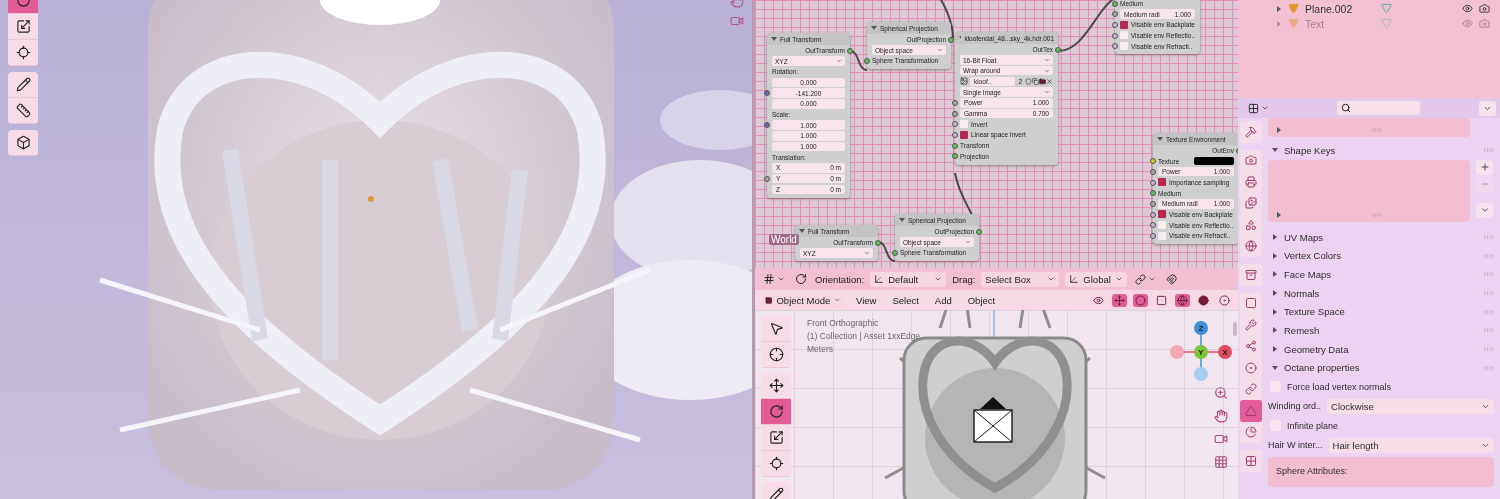  I want to click on panel-header: Remesh, so click(1381, 330).